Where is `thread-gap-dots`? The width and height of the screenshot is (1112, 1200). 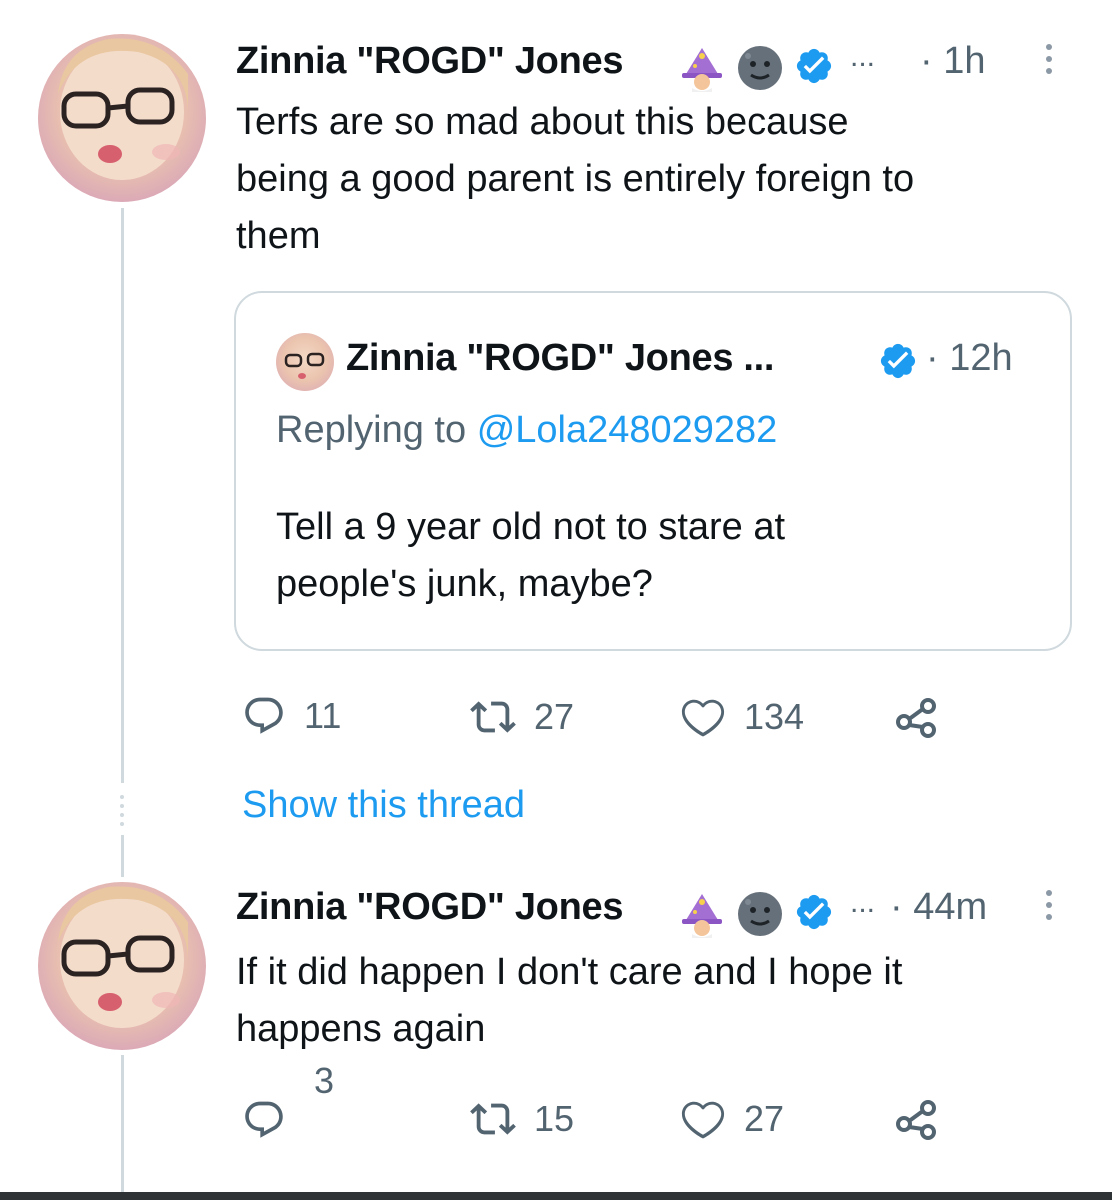 thread-gap-dots is located at coordinates (122, 810).